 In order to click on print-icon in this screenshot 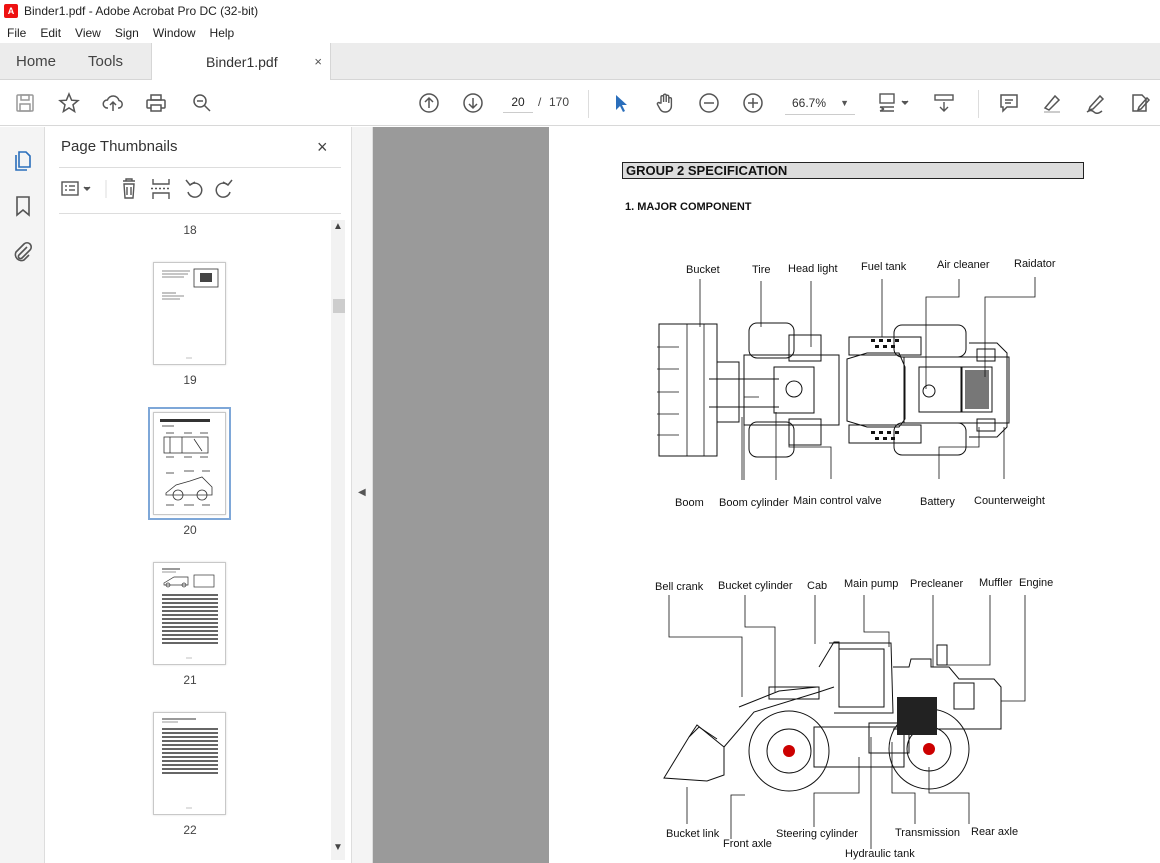, I will do `click(156, 103)`.